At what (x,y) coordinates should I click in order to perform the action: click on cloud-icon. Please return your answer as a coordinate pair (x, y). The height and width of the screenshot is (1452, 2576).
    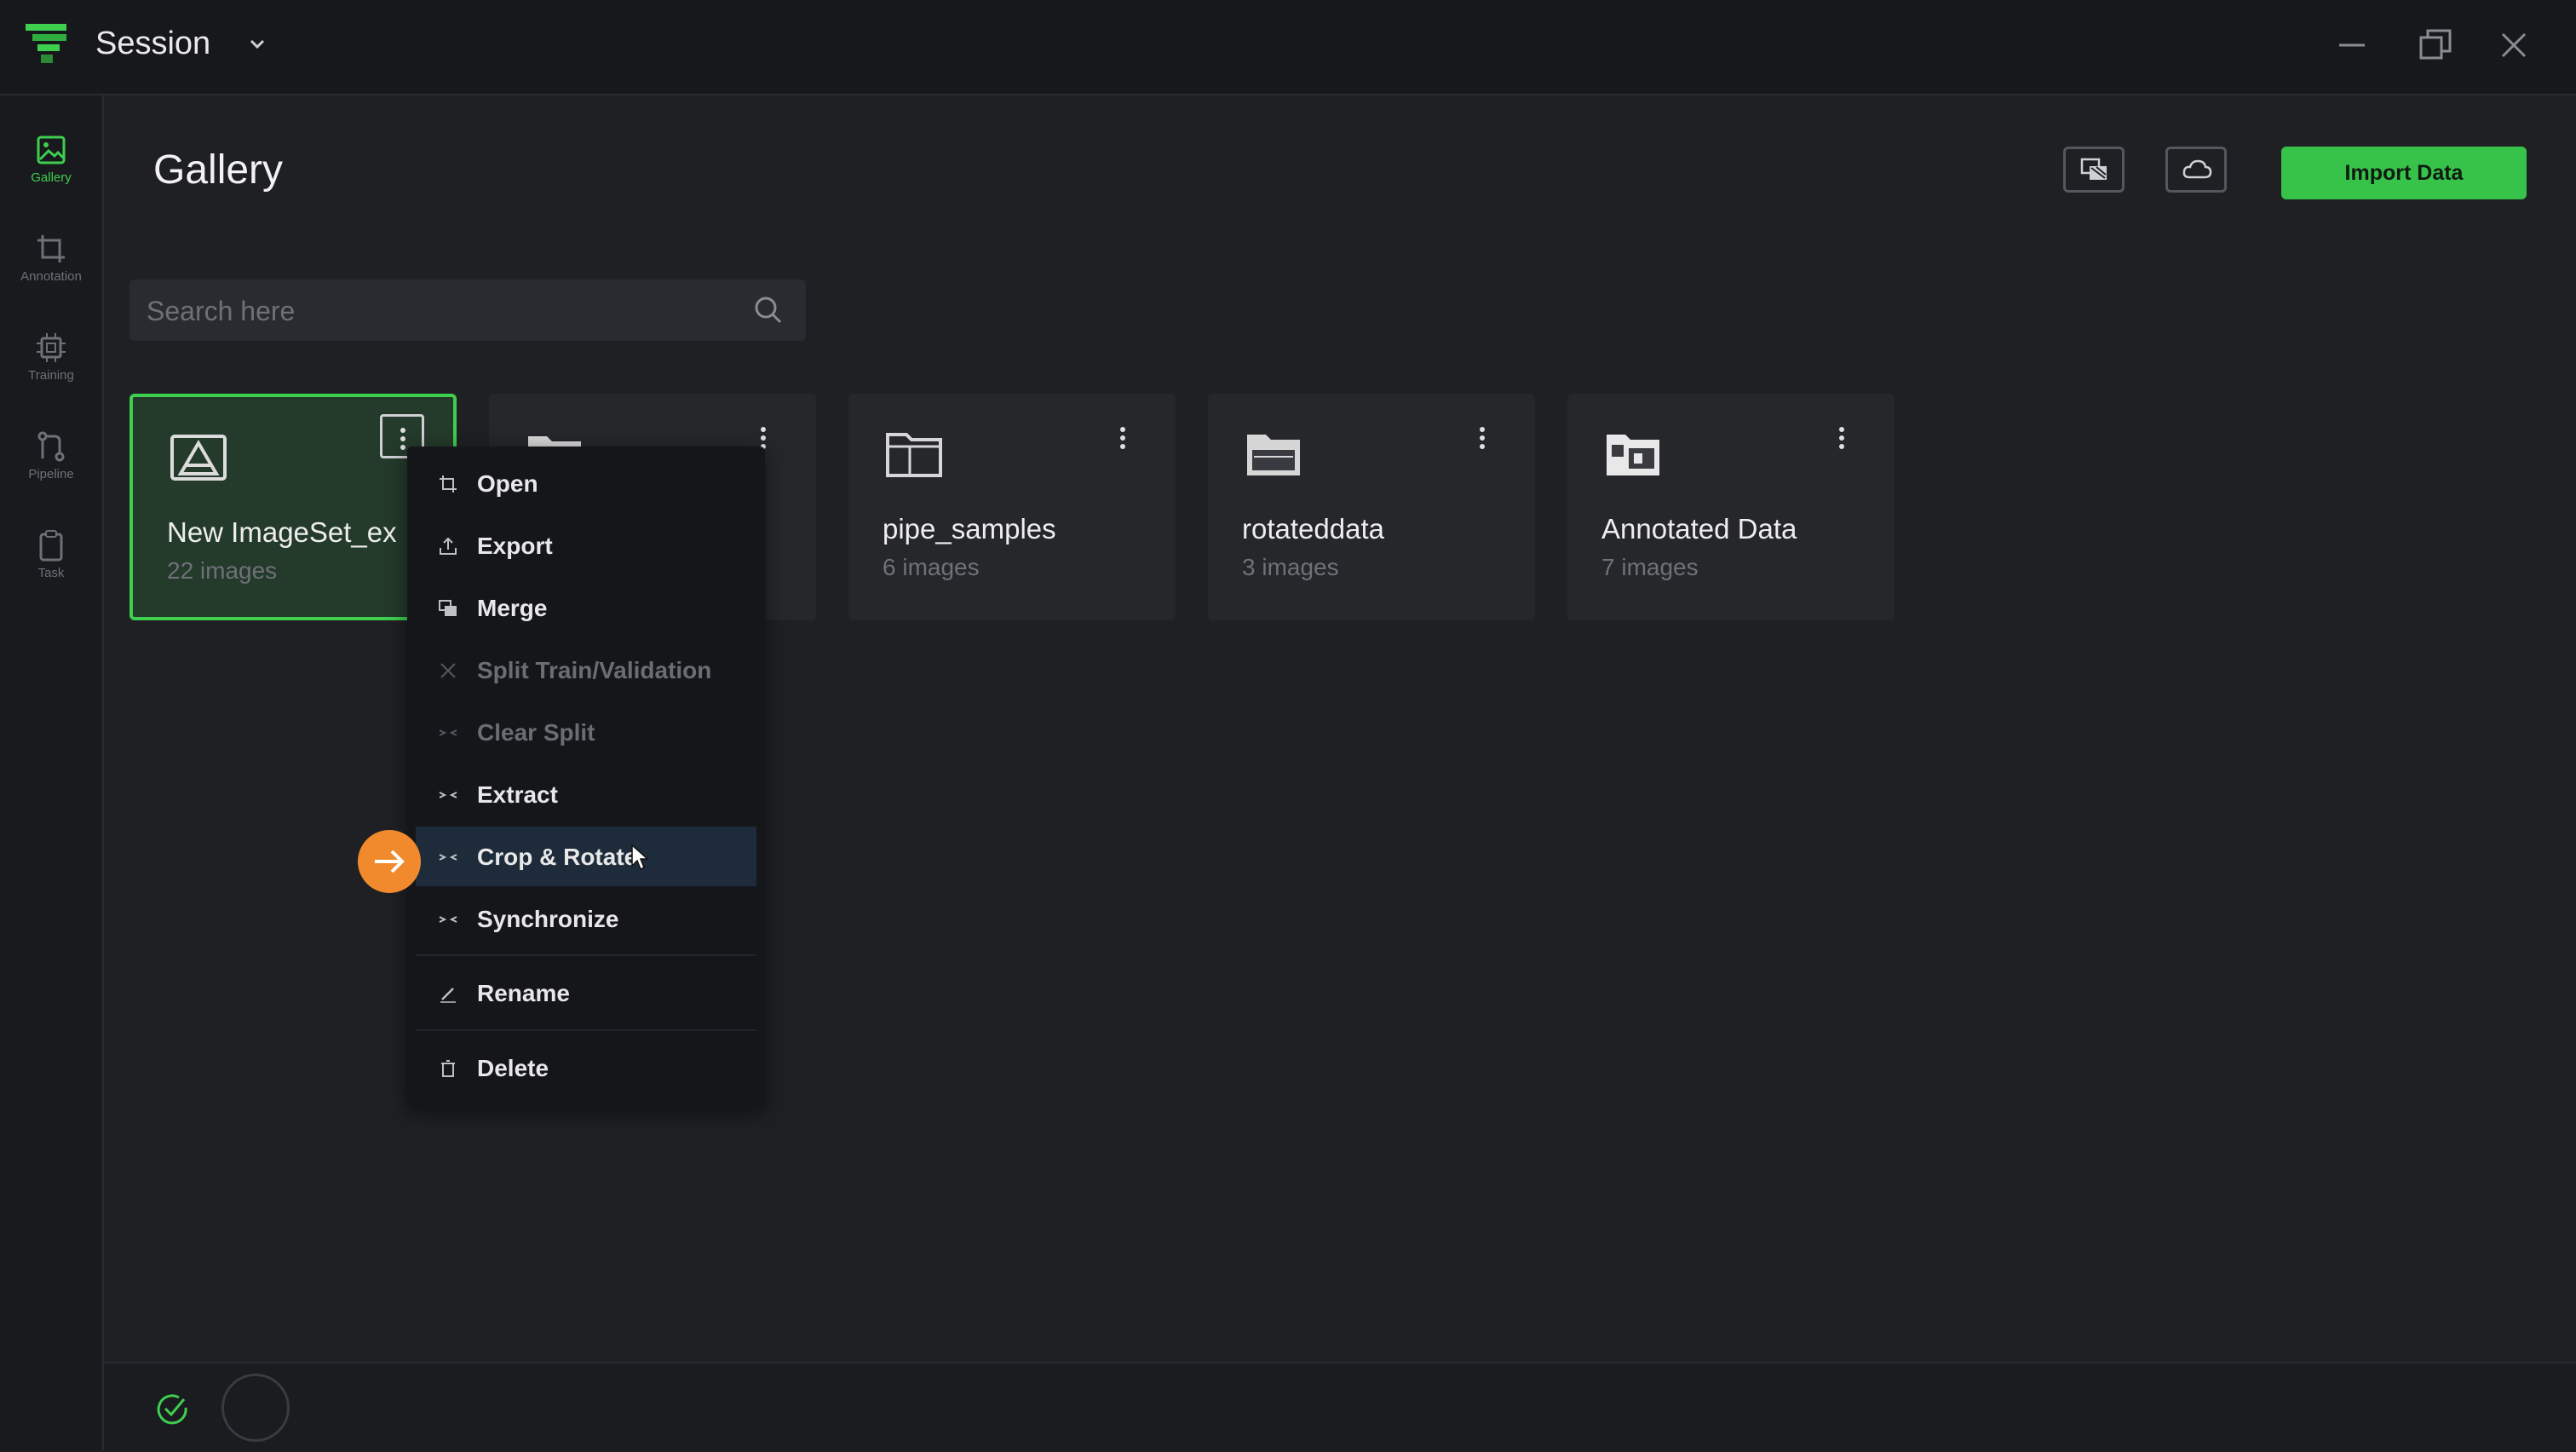
    Looking at the image, I should click on (2197, 169).